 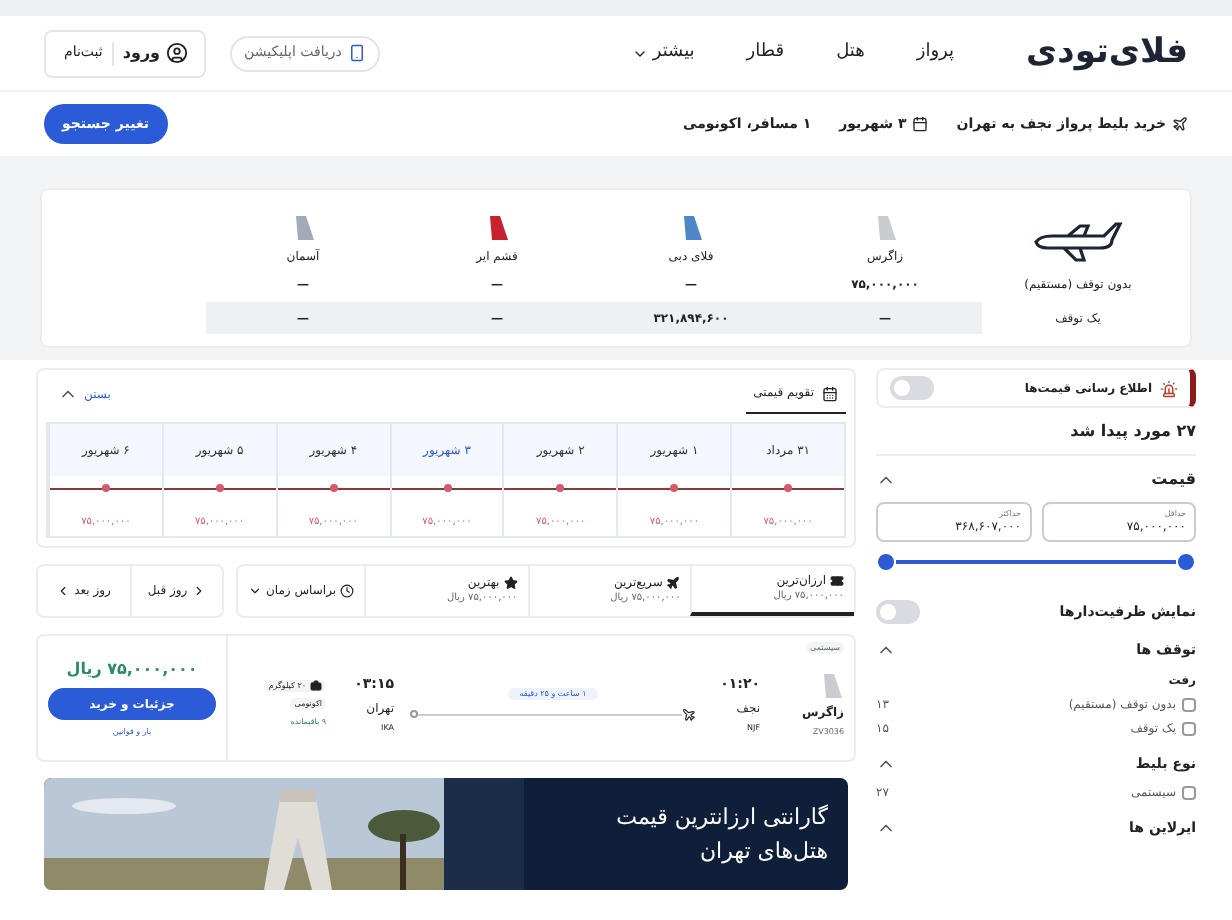 I want to click on tail-logo-icon, so click(x=832, y=685).